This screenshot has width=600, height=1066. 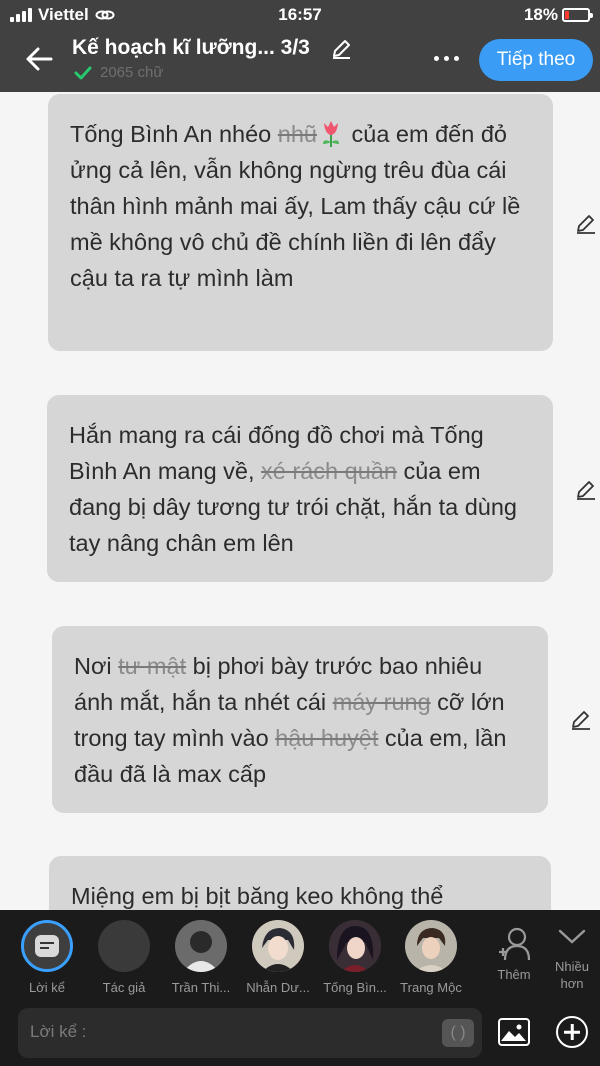 I want to click on add-character-label: Thêm, so click(x=514, y=974).